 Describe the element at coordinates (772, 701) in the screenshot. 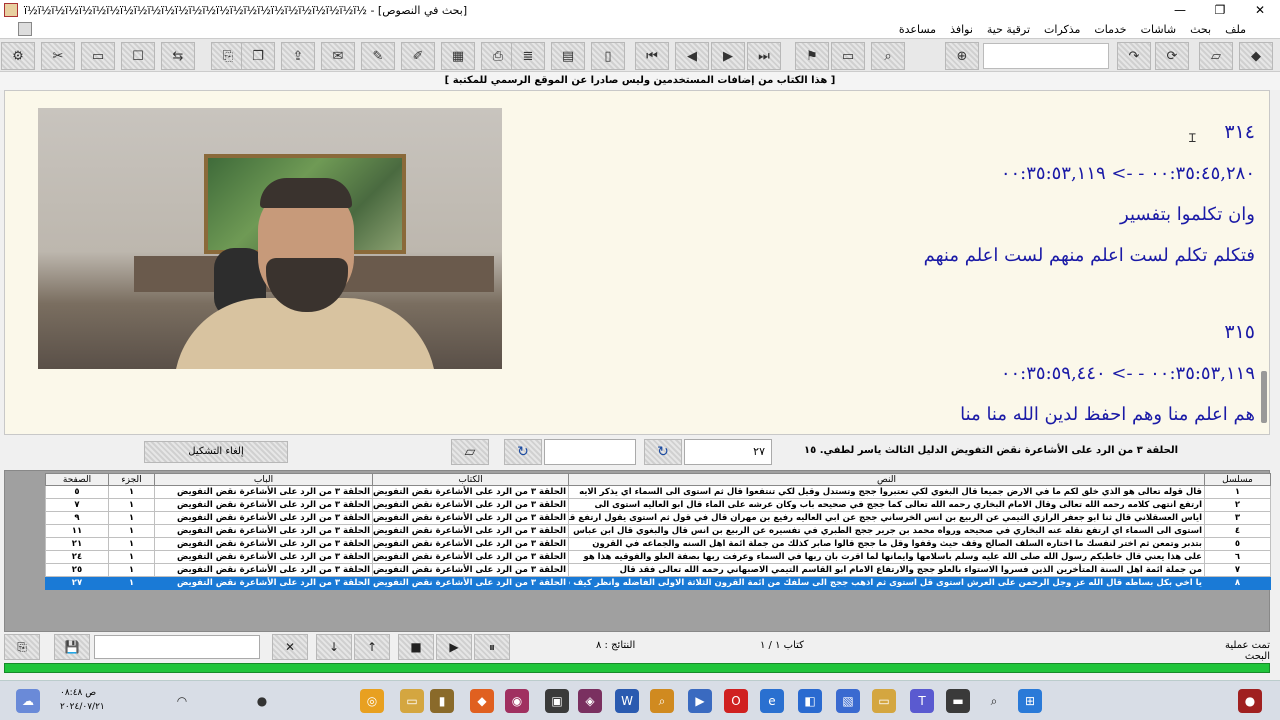

I see `edge-icon: e` at that location.